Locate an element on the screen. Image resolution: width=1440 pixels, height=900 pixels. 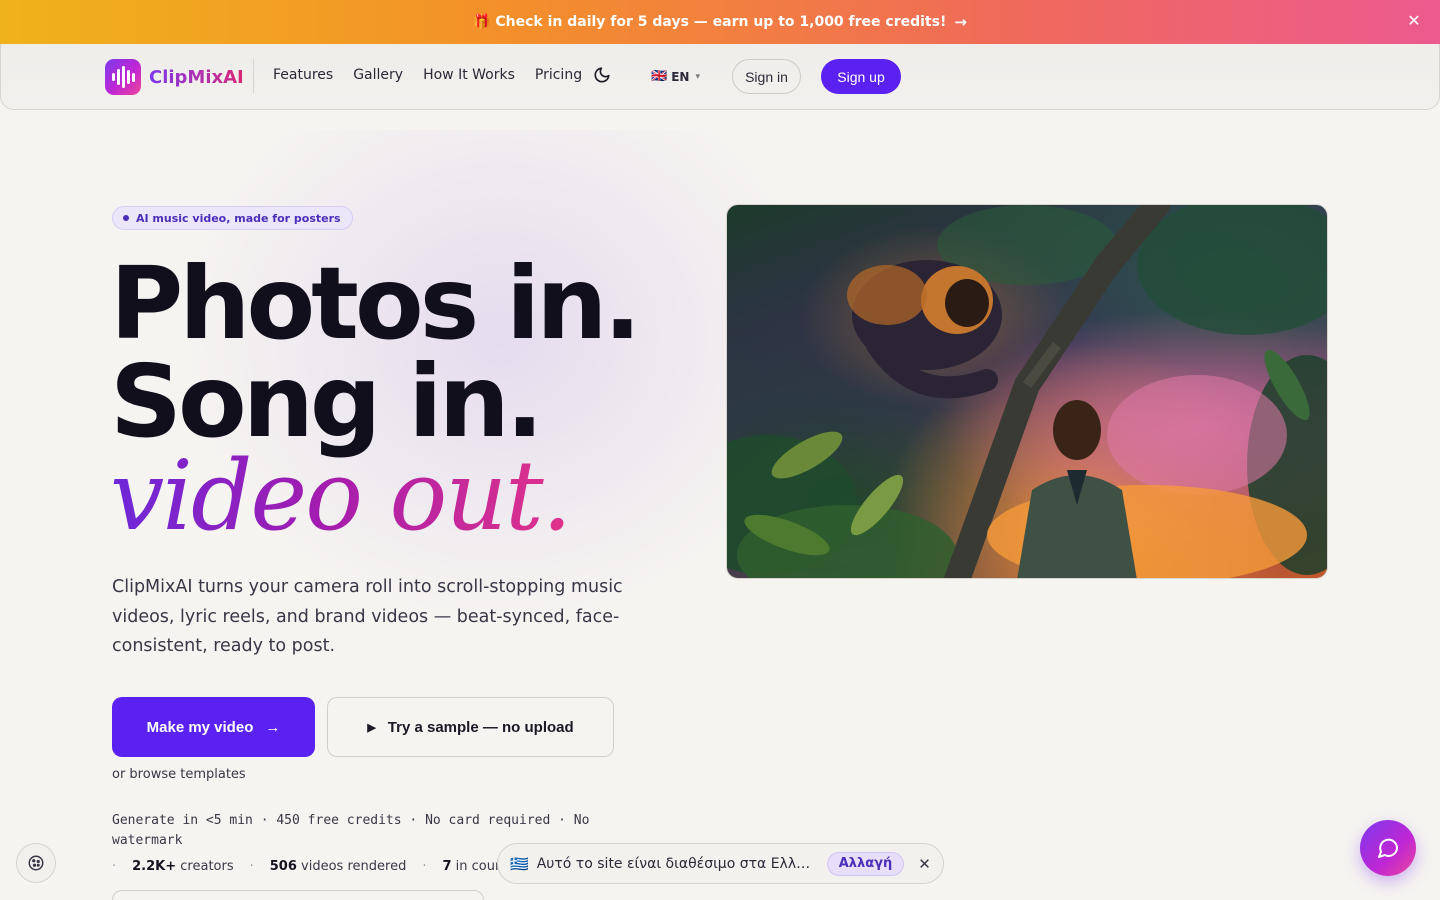
language-code: EN is located at coordinates (680, 76).